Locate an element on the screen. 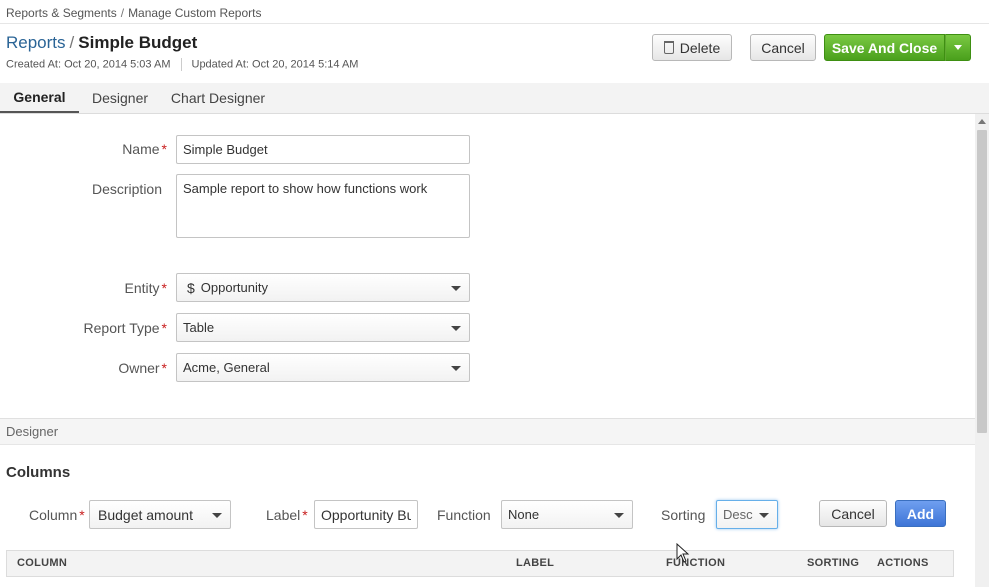 This screenshot has height=587, width=989. reports-link: Reports is located at coordinates (36, 42).